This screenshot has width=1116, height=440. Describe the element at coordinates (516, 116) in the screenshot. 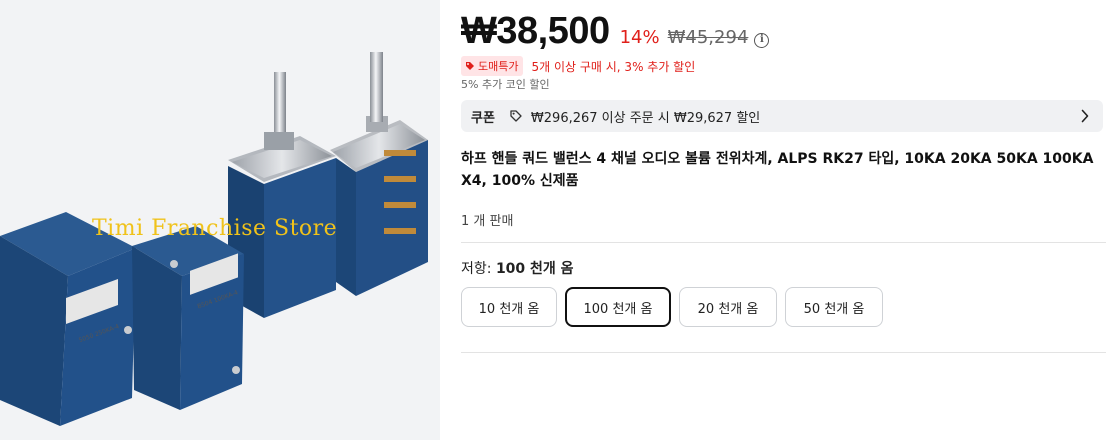

I see `tag-outline-icon` at that location.